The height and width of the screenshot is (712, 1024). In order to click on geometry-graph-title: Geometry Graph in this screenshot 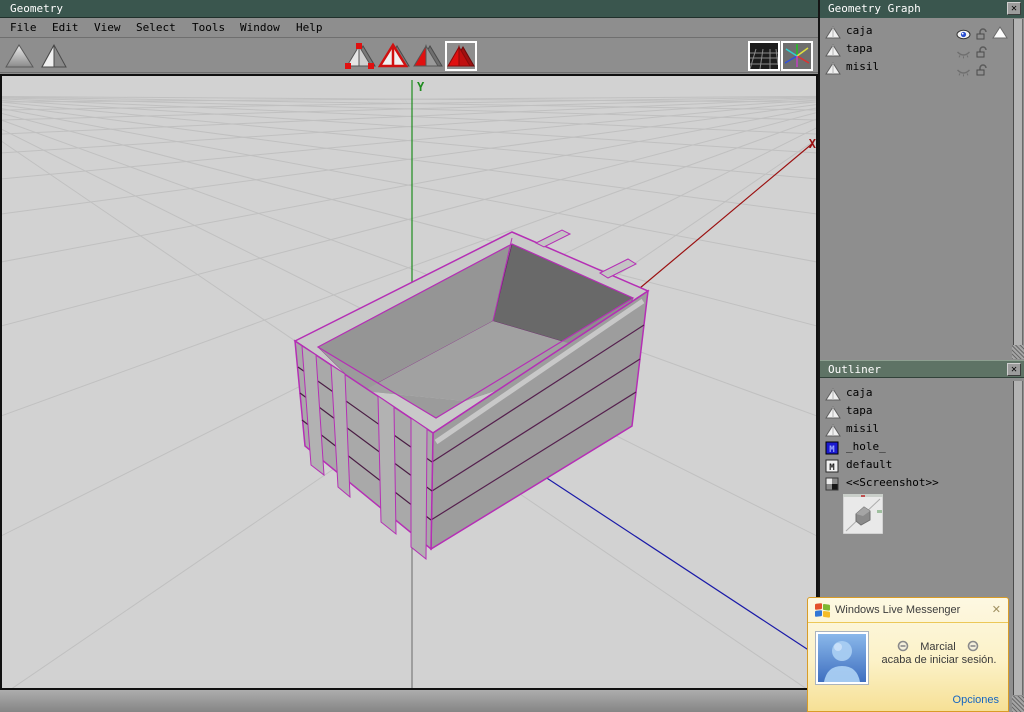, I will do `click(874, 8)`.